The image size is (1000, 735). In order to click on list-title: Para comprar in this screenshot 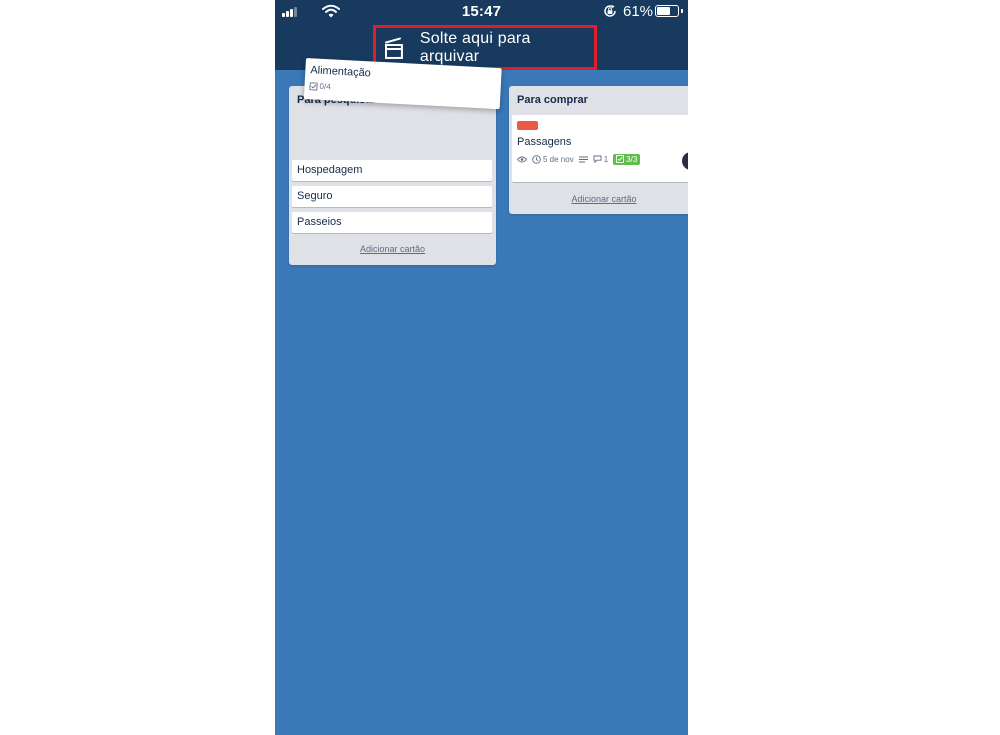, I will do `click(552, 100)`.